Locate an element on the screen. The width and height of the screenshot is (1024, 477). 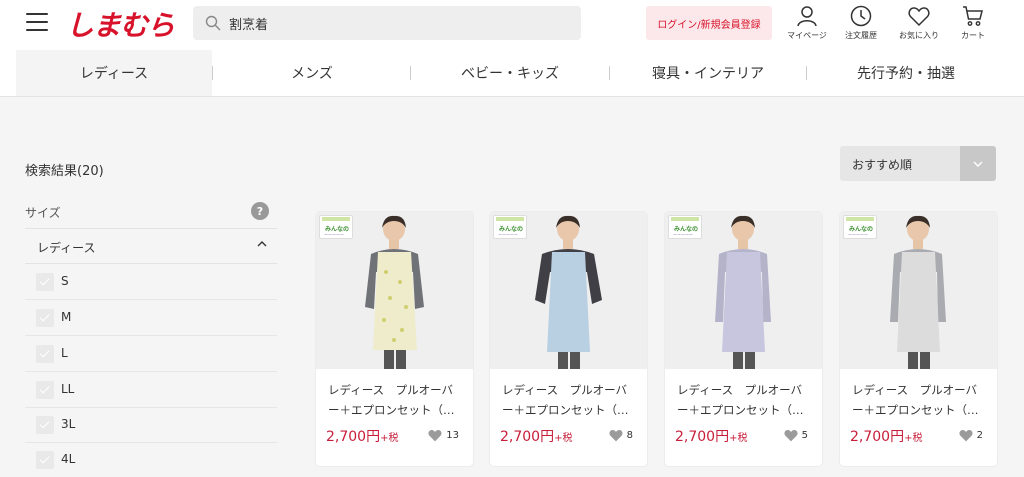
site-logo: しまむら is located at coordinates (120, 24).